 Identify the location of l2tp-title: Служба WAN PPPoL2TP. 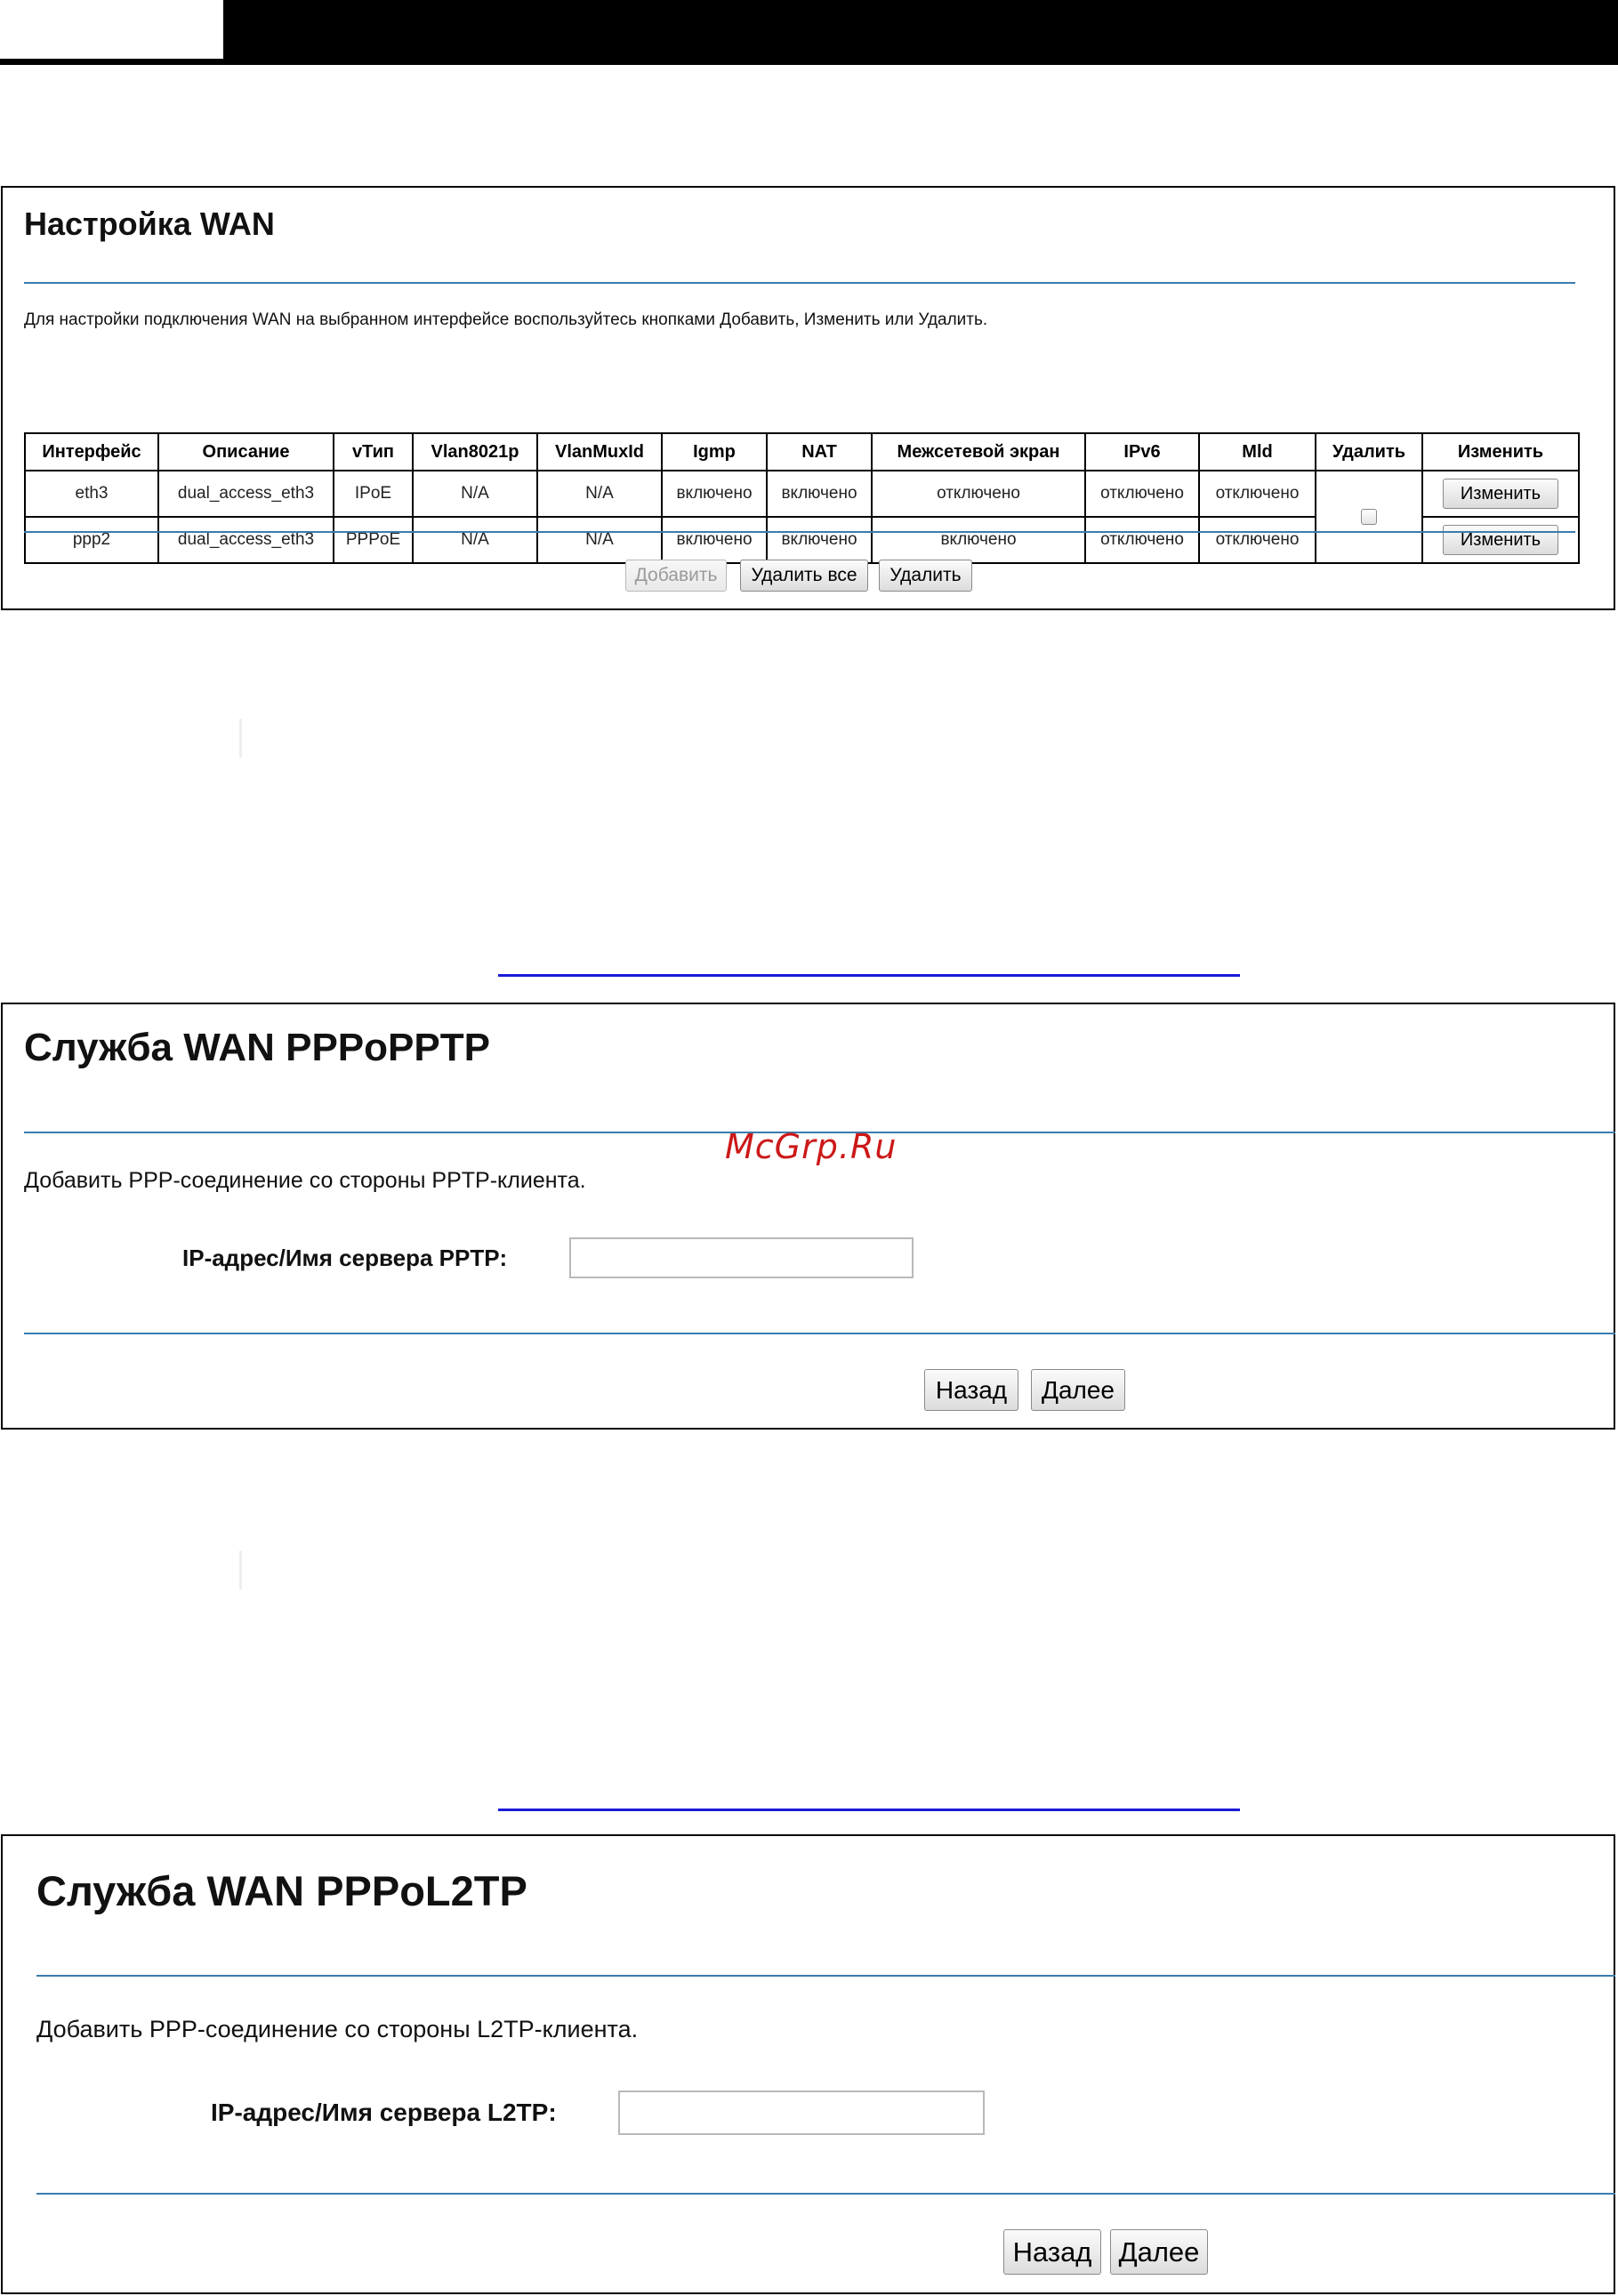
(281, 1891).